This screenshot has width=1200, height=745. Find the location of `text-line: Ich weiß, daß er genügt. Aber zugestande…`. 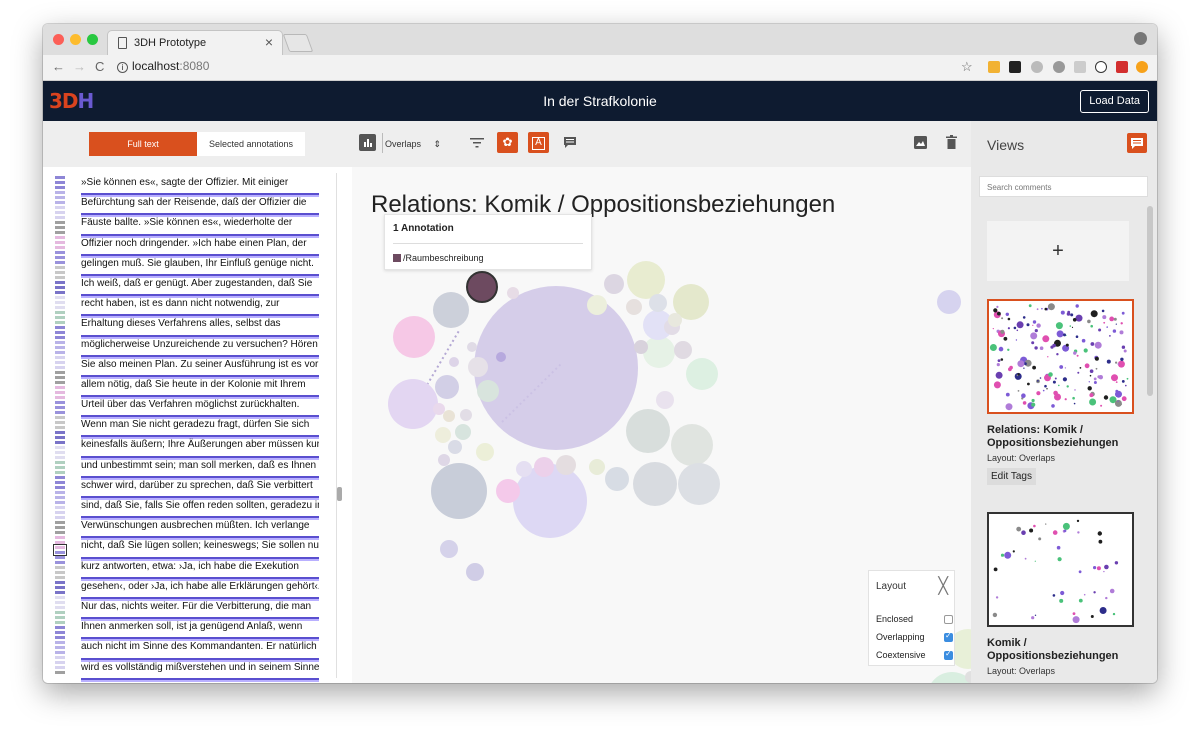

text-line: Ich weiß, daß er genügt. Aber zugestande… is located at coordinates (200, 286).